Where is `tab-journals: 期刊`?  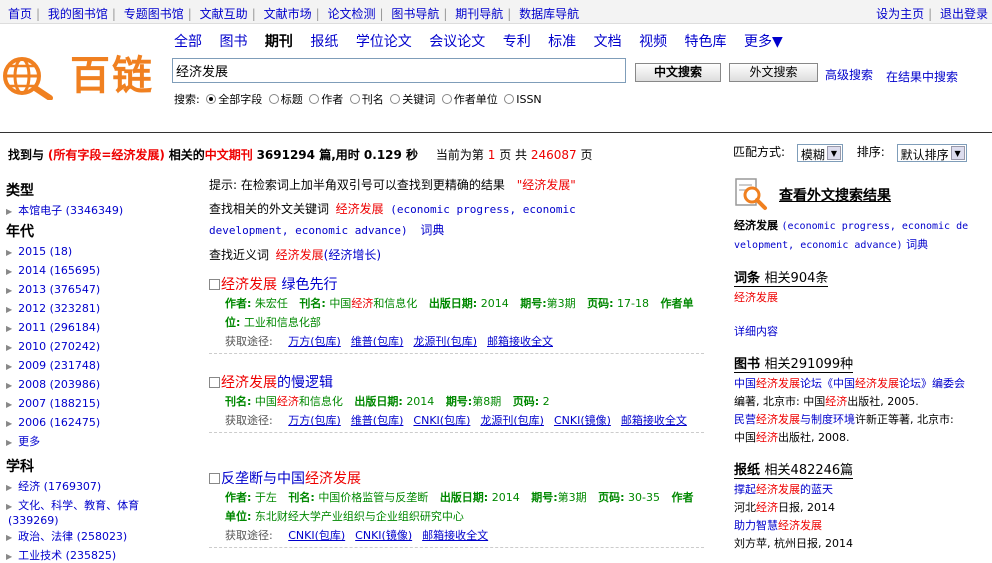 tab-journals: 期刊 is located at coordinates (279, 42).